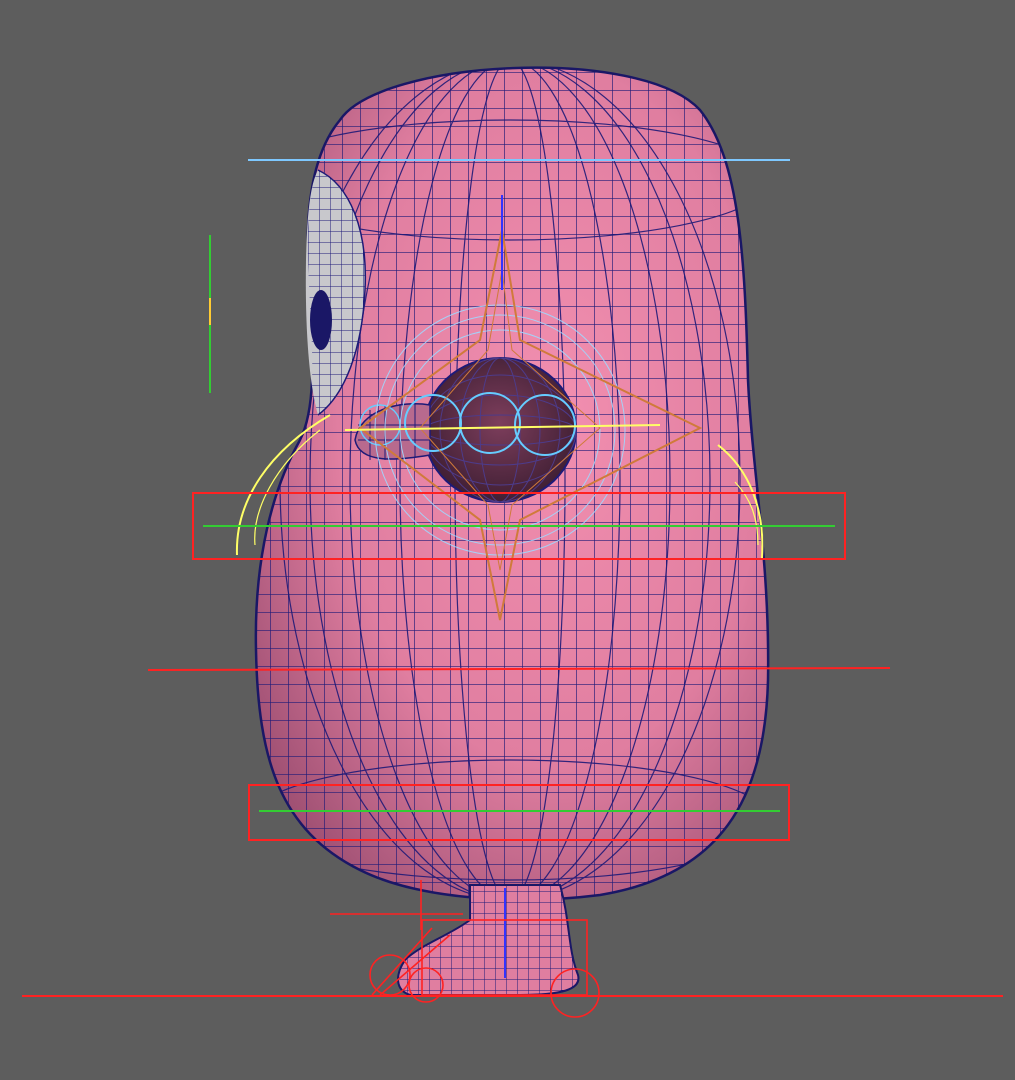  Describe the element at coordinates (321, 320) in the screenshot. I see `side-pupil` at that location.